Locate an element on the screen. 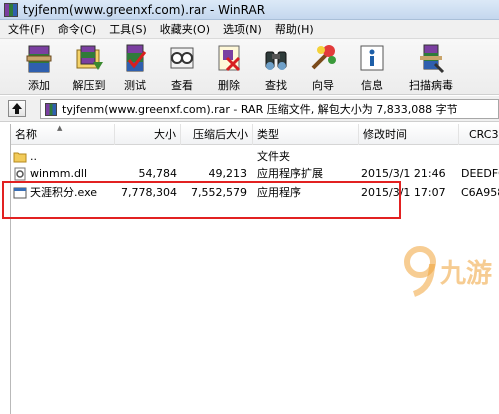 This screenshot has width=499, height=414. watermark-text: 九游 is located at coordinates (465, 274).